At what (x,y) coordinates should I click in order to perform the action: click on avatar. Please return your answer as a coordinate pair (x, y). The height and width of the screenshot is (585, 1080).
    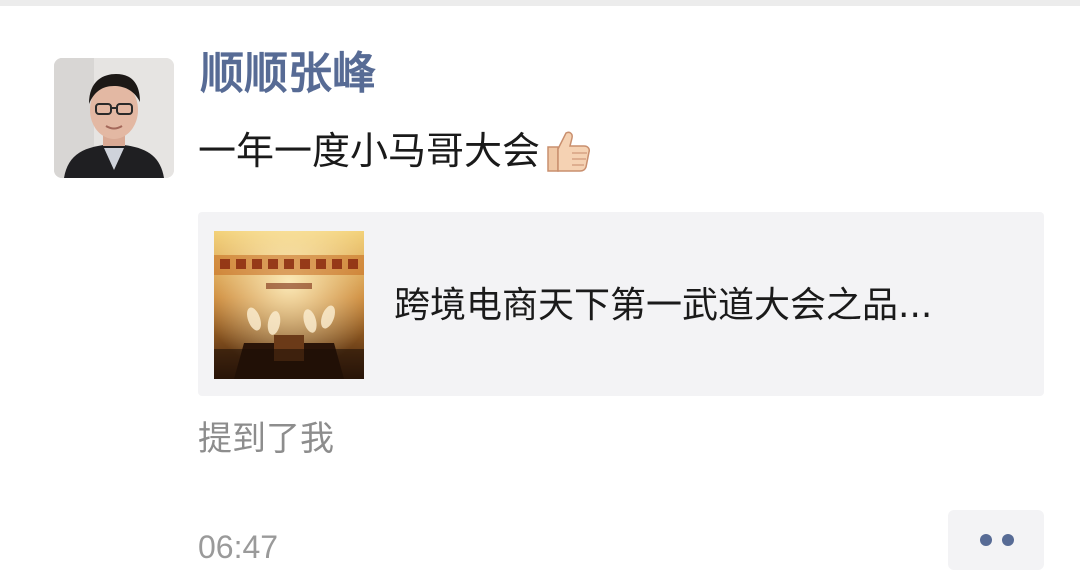
    Looking at the image, I should click on (114, 118).